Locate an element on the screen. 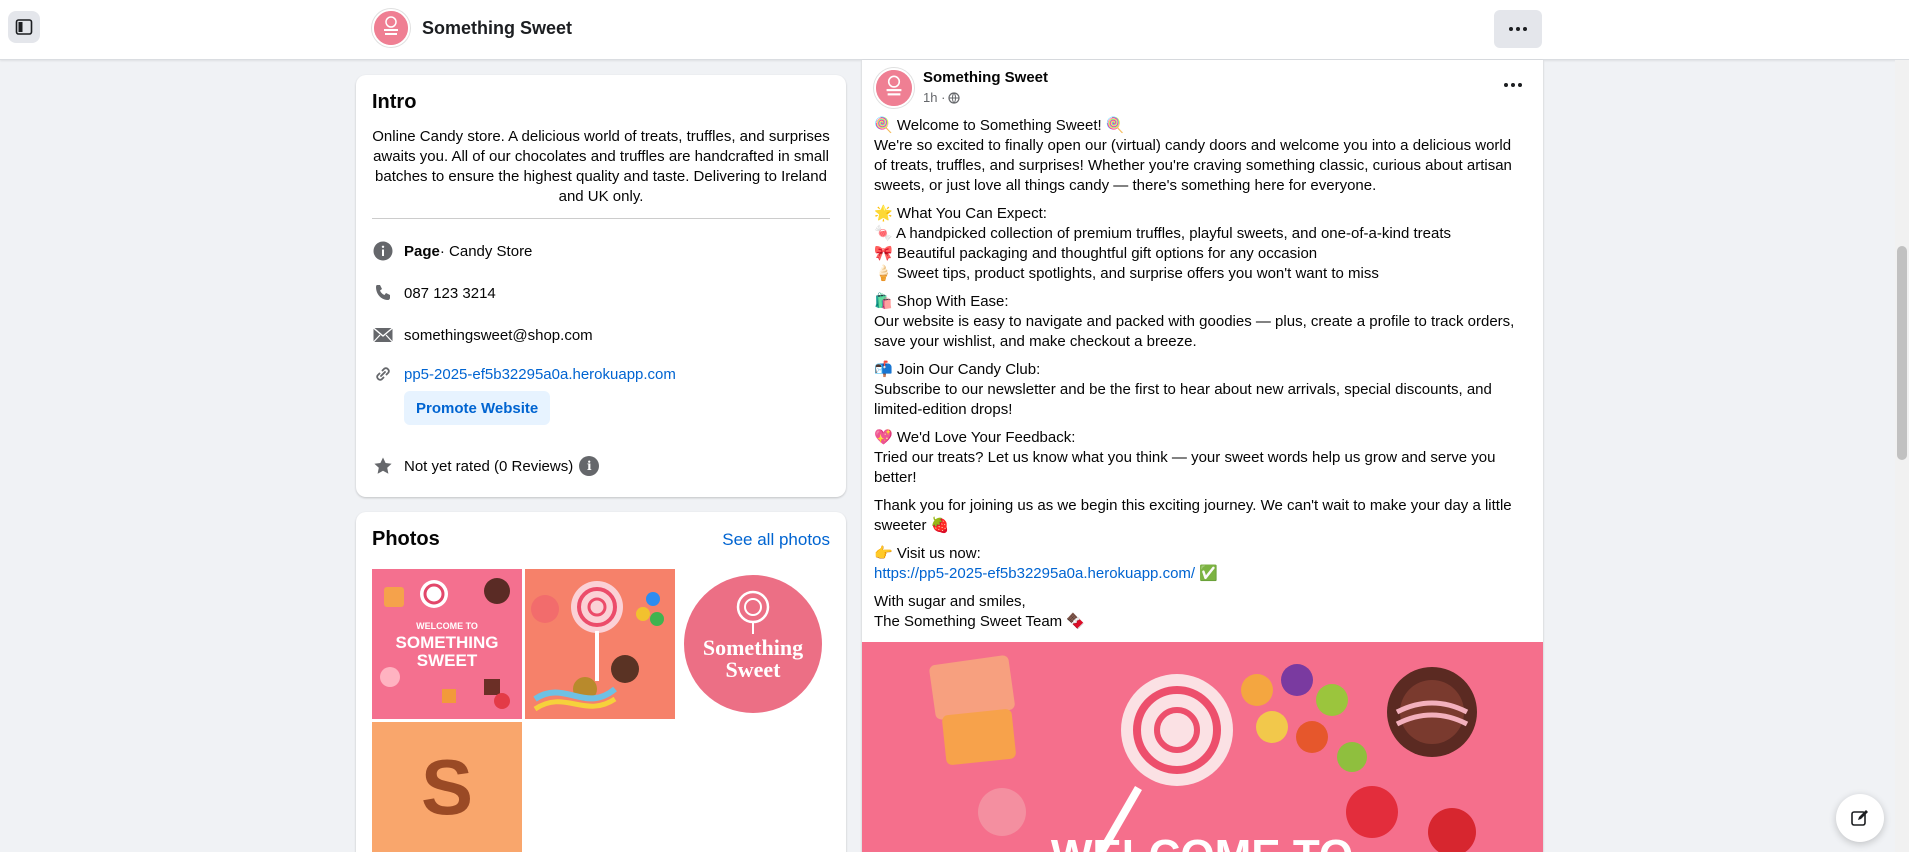 This screenshot has width=1909, height=852. tile3-text2: Sweet is located at coordinates (754, 669).